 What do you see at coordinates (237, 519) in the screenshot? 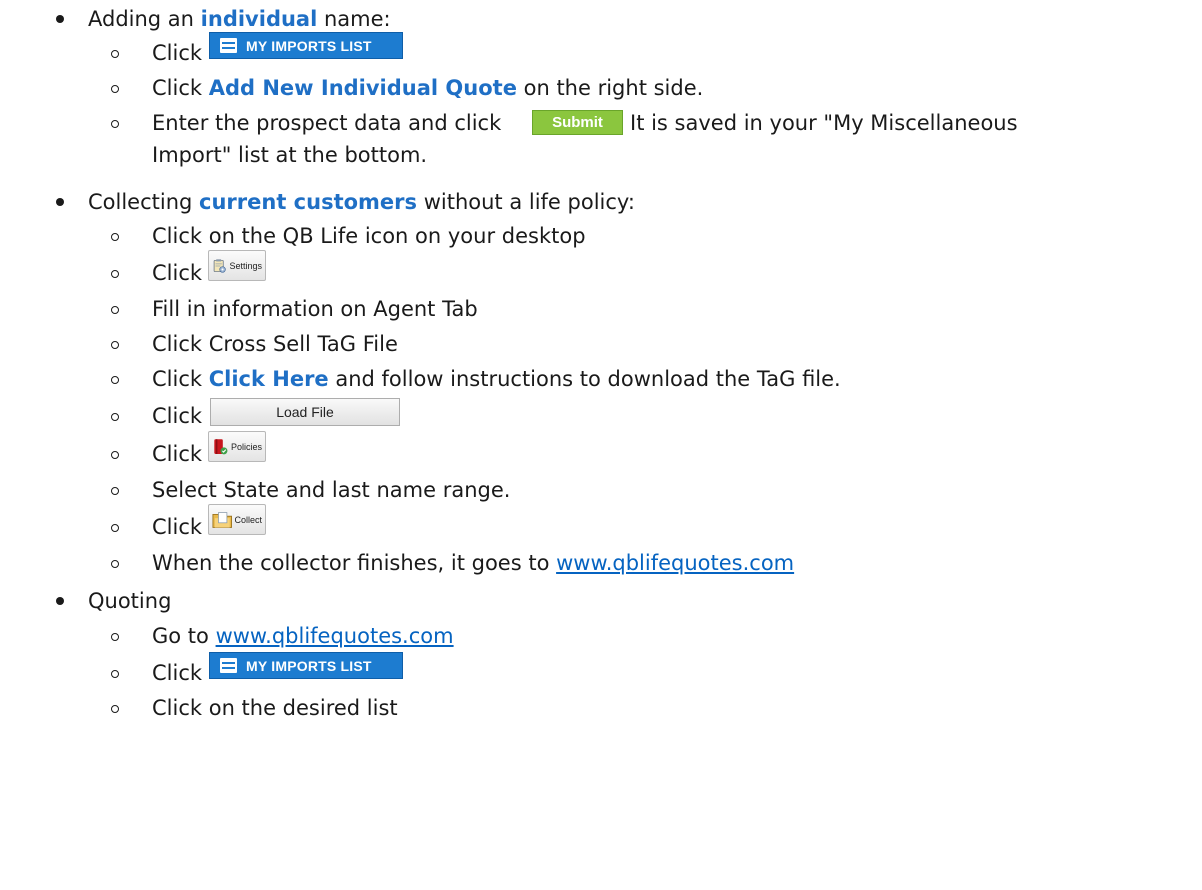
I see `collect-button: Collect` at bounding box center [237, 519].